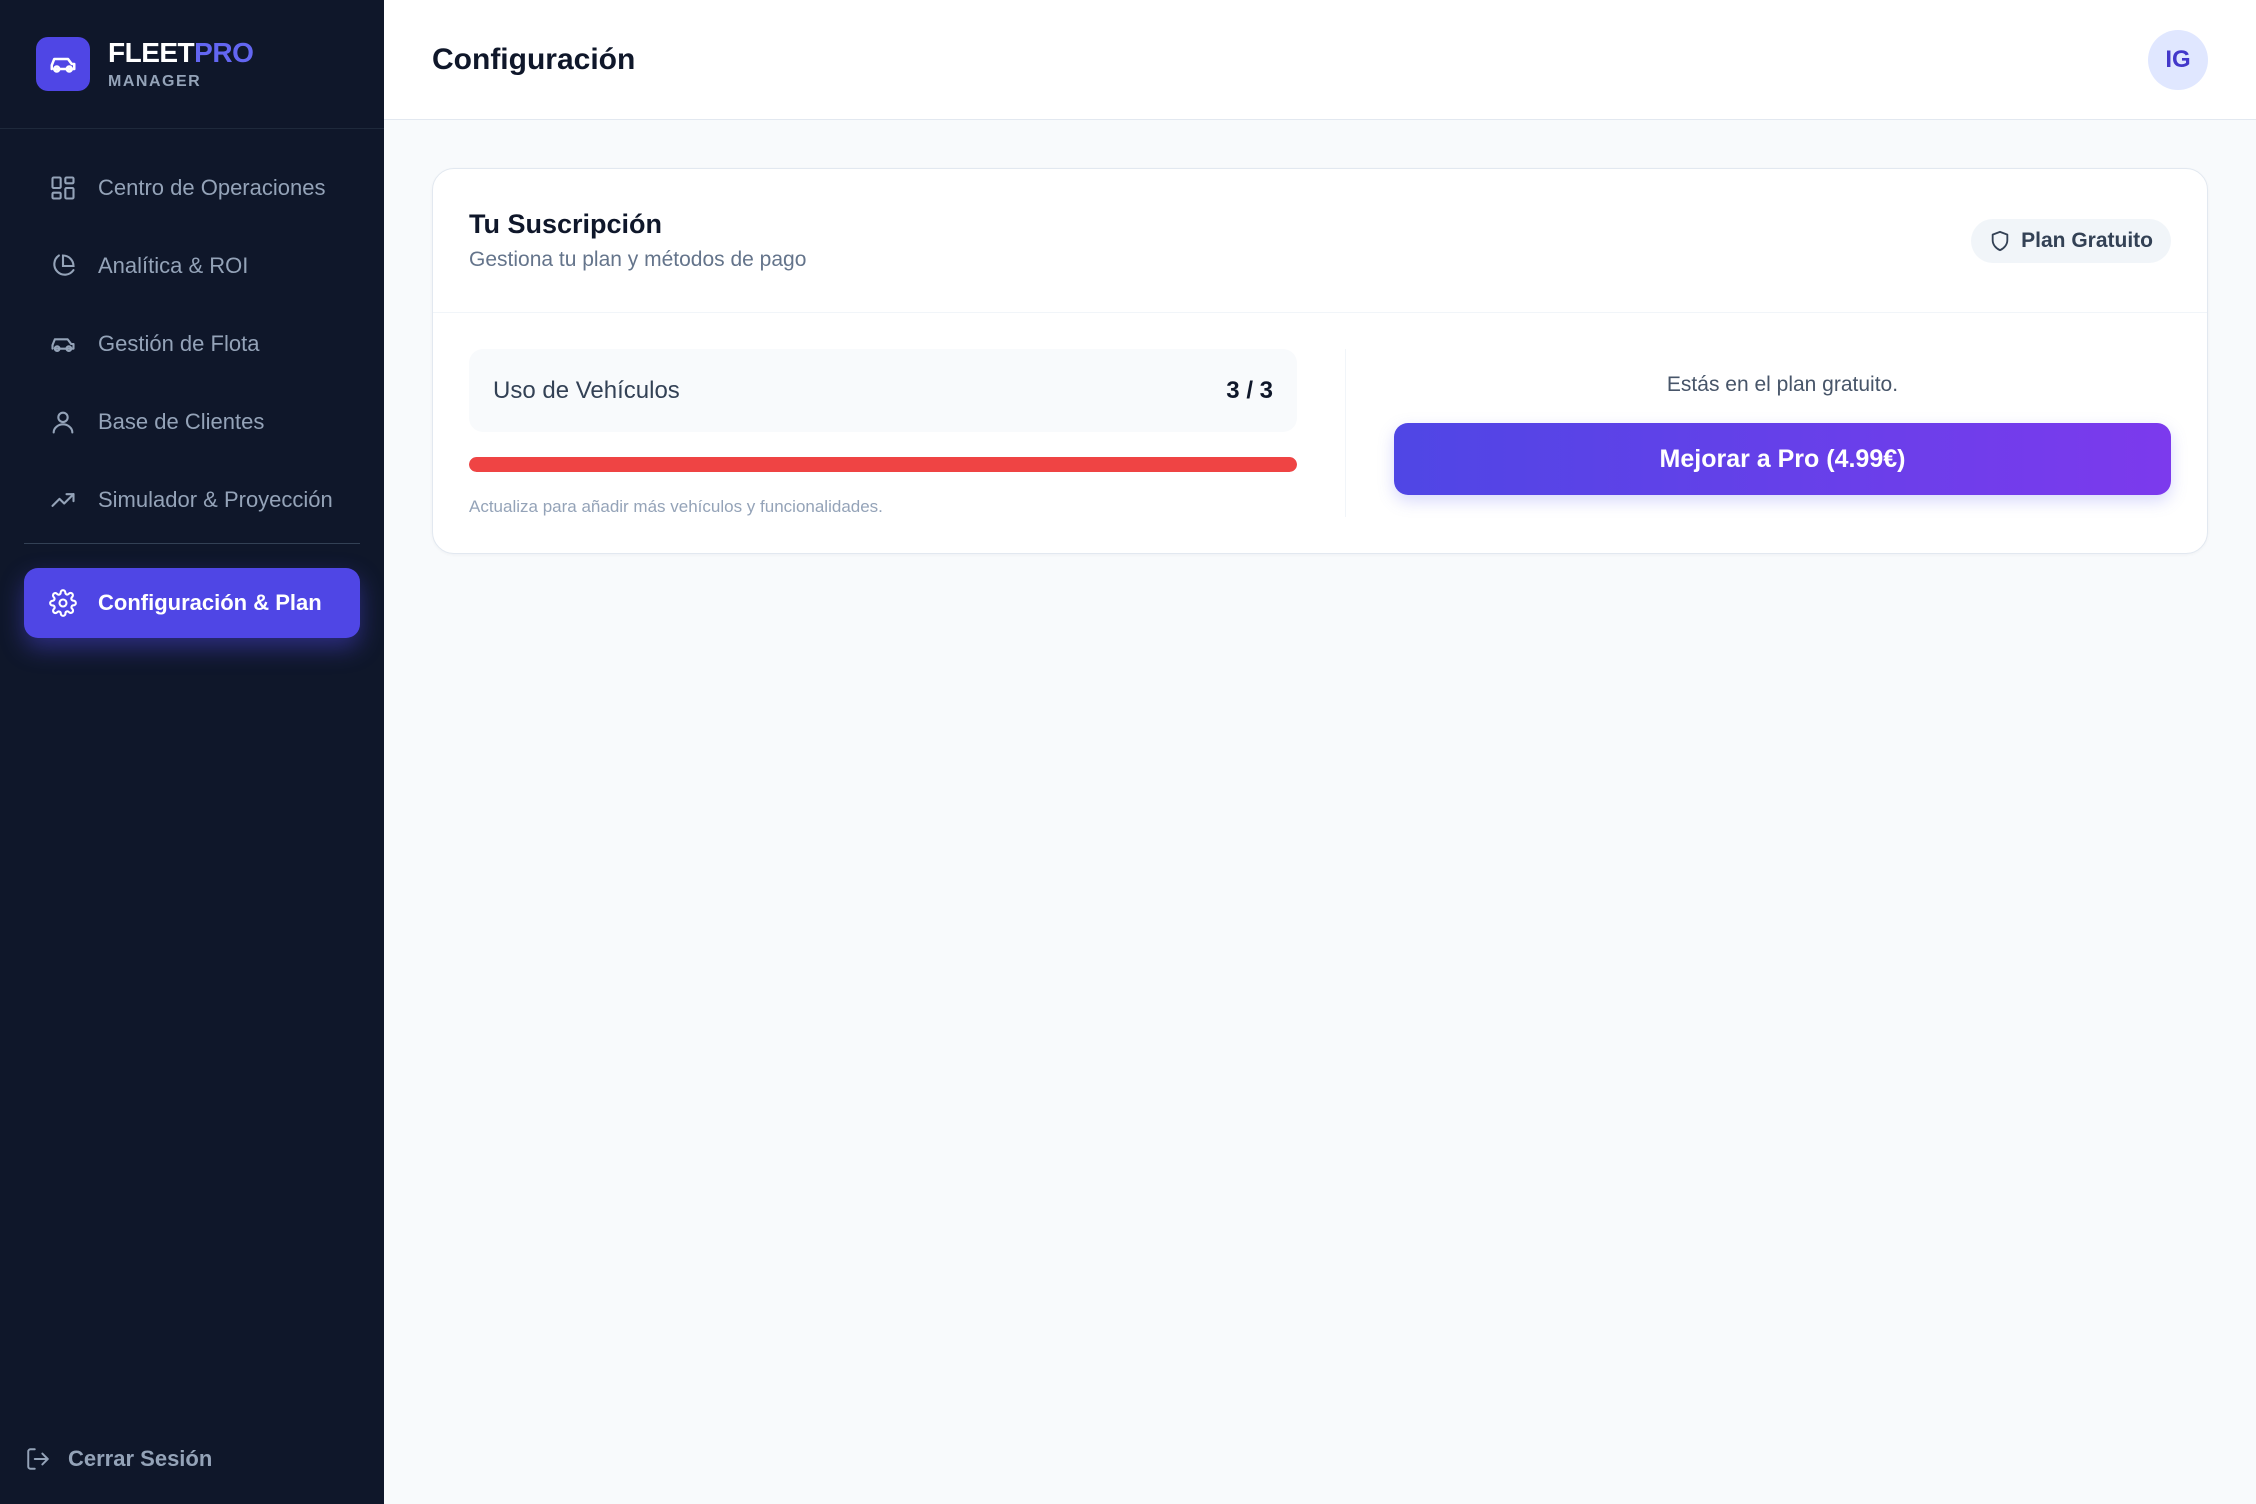 Image resolution: width=2256 pixels, height=1504 pixels. What do you see at coordinates (1249, 390) in the screenshot?
I see `usage-value: 3 / 3` at bounding box center [1249, 390].